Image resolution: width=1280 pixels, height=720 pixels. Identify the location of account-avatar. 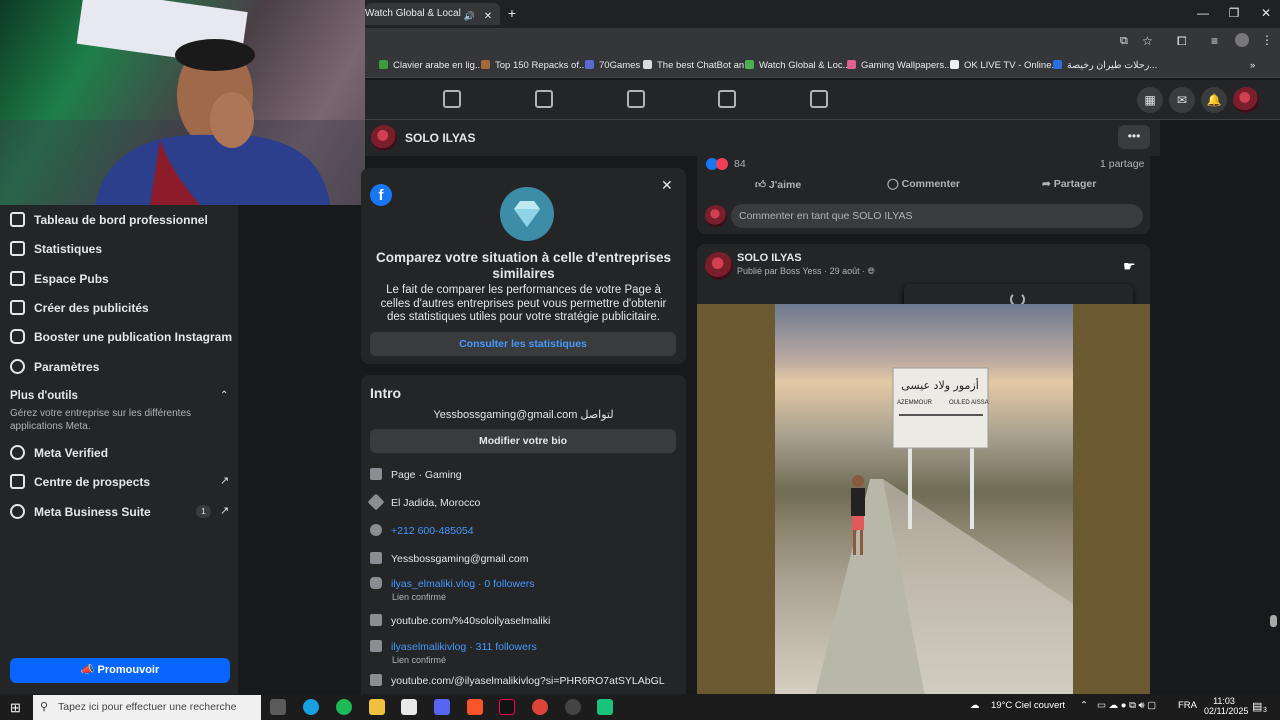
(1246, 100).